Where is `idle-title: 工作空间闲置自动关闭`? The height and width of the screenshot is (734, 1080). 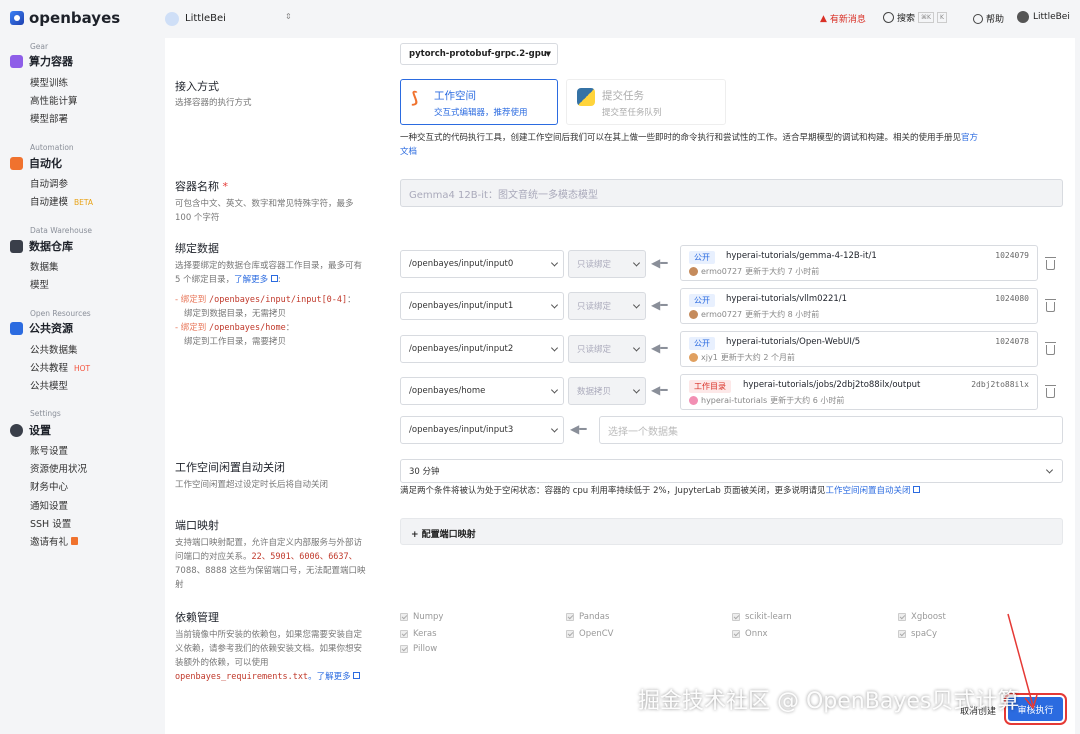
idle-title: 工作空间闲置自动关闭 is located at coordinates (230, 467).